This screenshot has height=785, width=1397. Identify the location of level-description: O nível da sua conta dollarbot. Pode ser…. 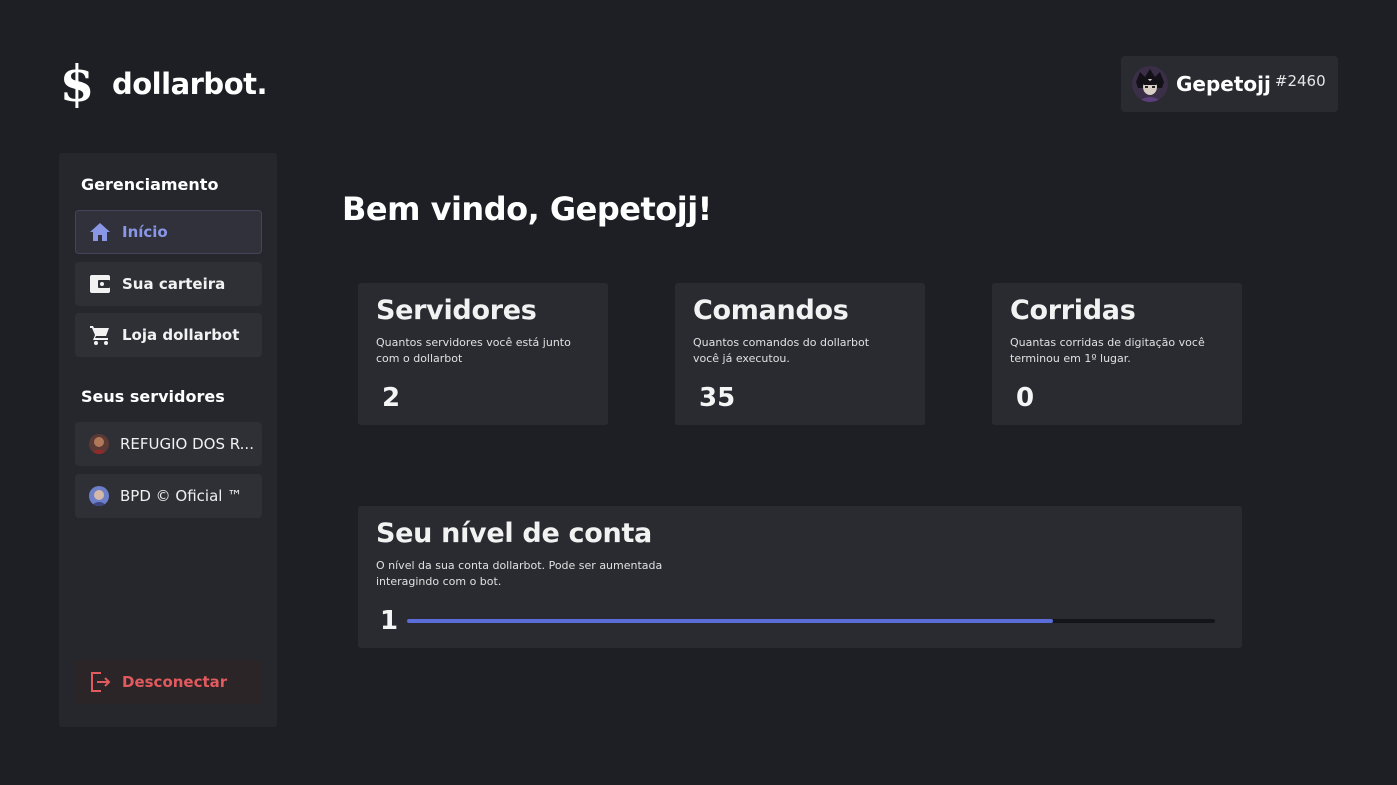
(519, 573).